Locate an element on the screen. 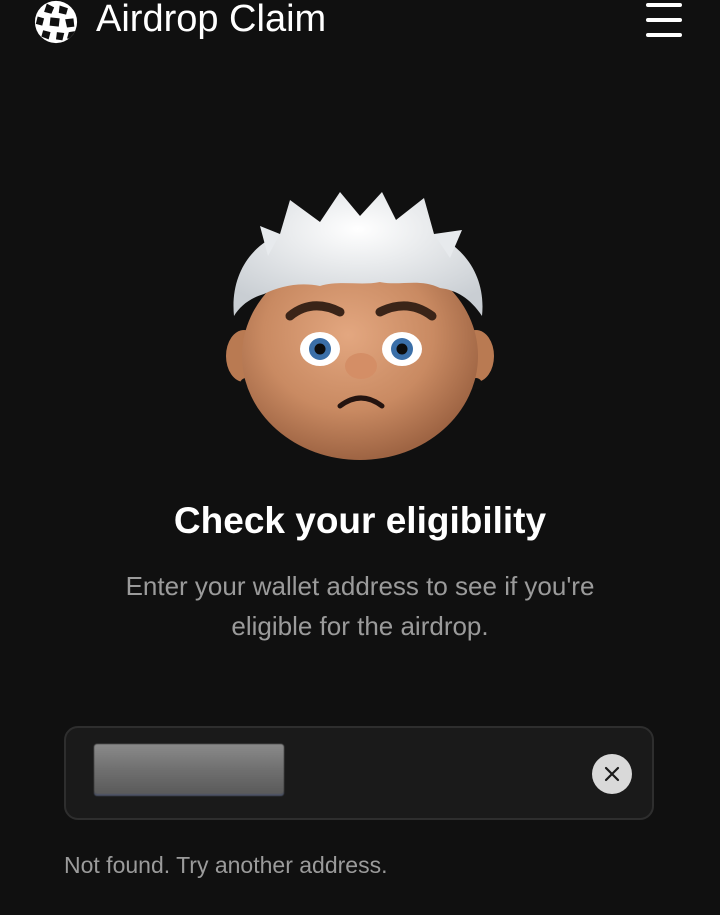 Image resolution: width=720 pixels, height=915 pixels. sad-cartoon-face-icon is located at coordinates (360, 326).